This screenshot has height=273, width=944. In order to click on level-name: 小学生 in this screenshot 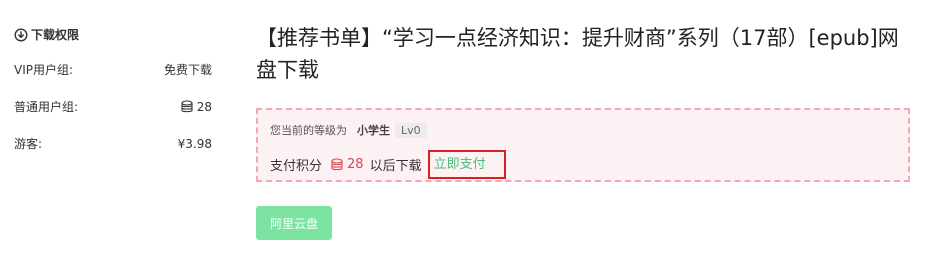, I will do `click(373, 130)`.